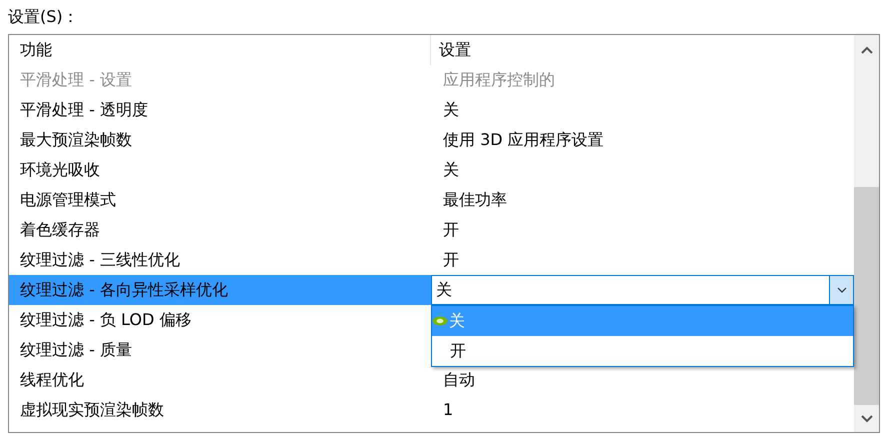 The width and height of the screenshot is (882, 441). Describe the element at coordinates (866, 50) in the screenshot. I see `chevron-up-icon` at that location.